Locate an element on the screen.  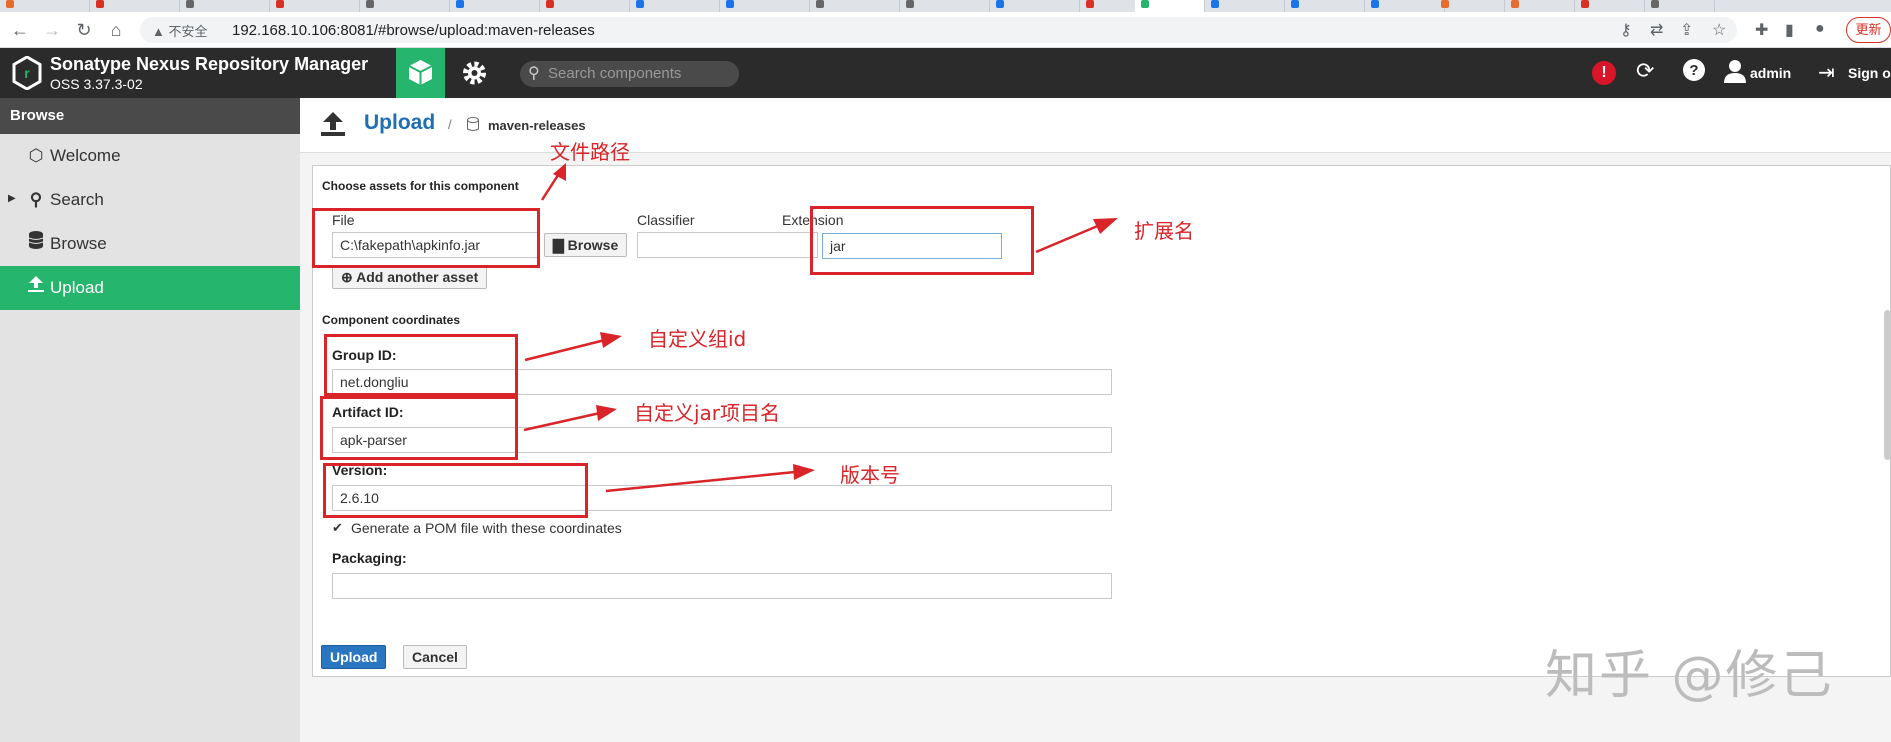
annotation-version: 版本号 is located at coordinates (870, 475).